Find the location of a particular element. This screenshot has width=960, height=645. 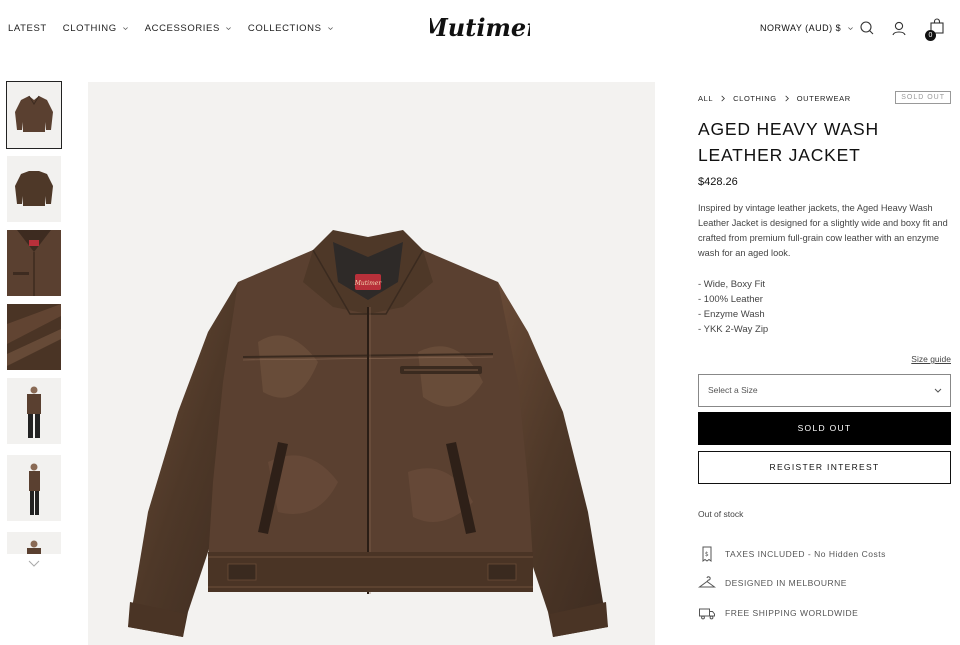

thumbnail-model-side is located at coordinates (34, 488).